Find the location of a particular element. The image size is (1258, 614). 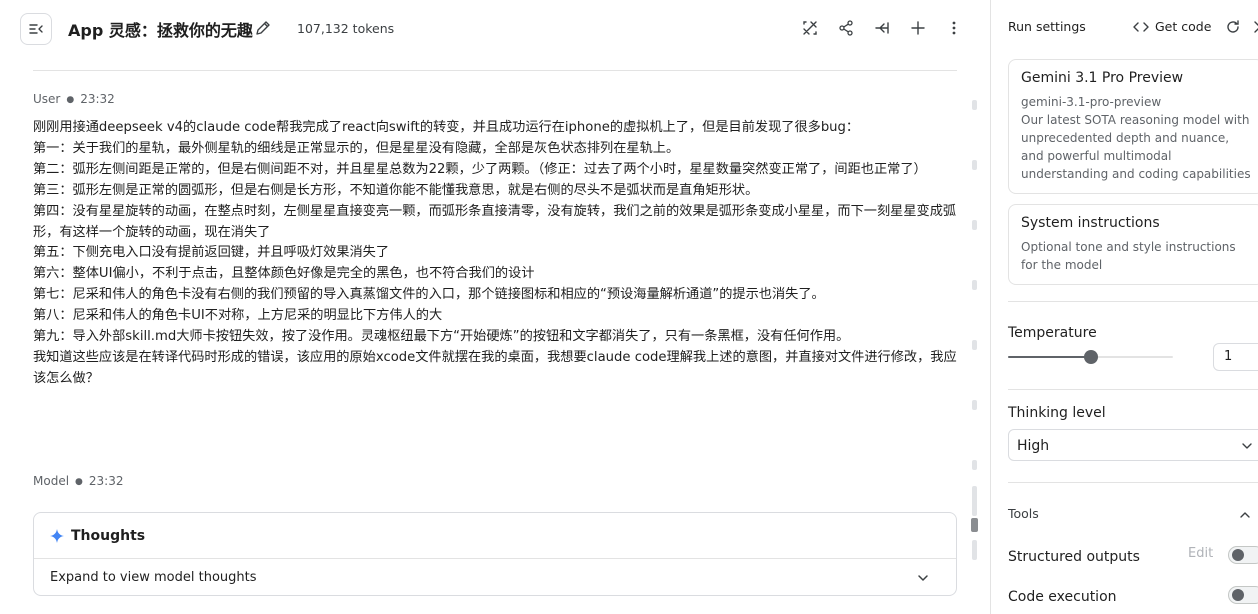

temperature-slider-handle is located at coordinates (1091, 357).